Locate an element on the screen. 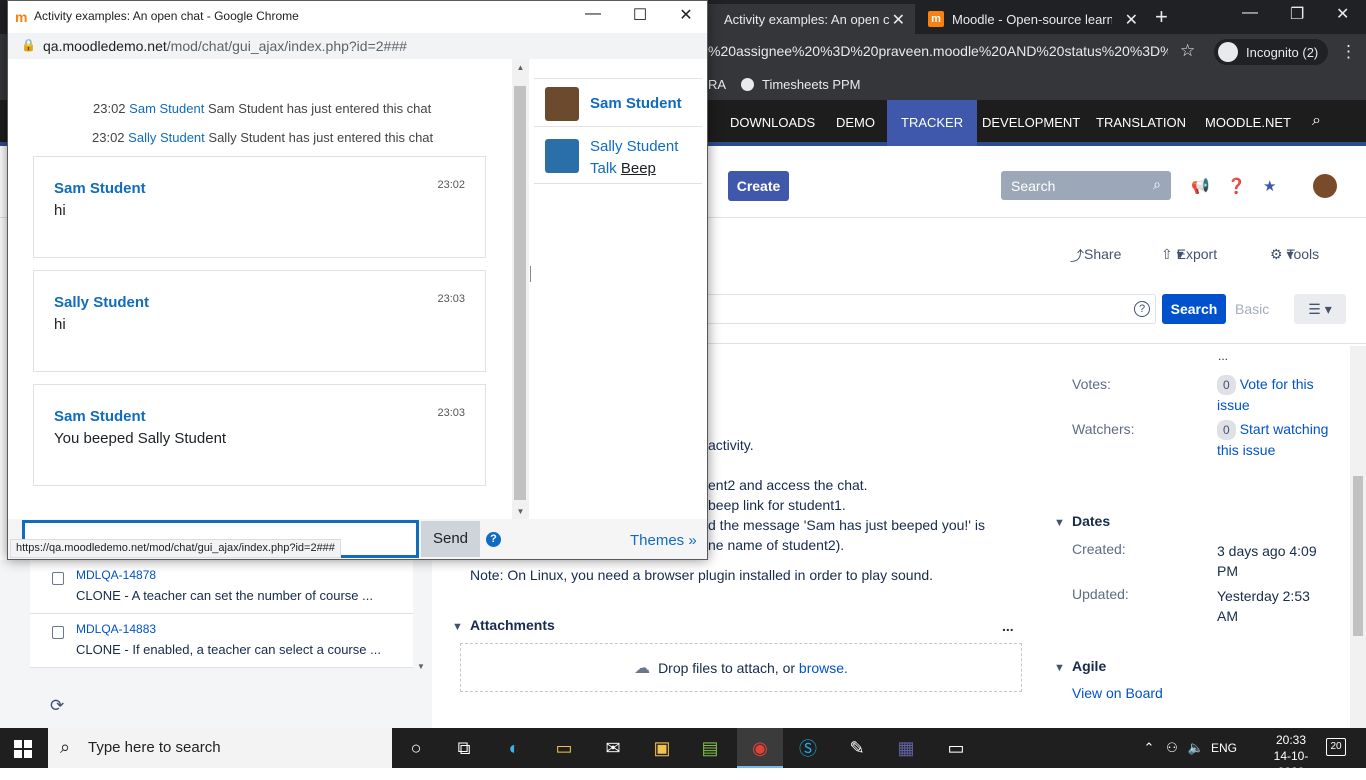  incognito-indicator: Incognito (2) is located at coordinates (1271, 52).